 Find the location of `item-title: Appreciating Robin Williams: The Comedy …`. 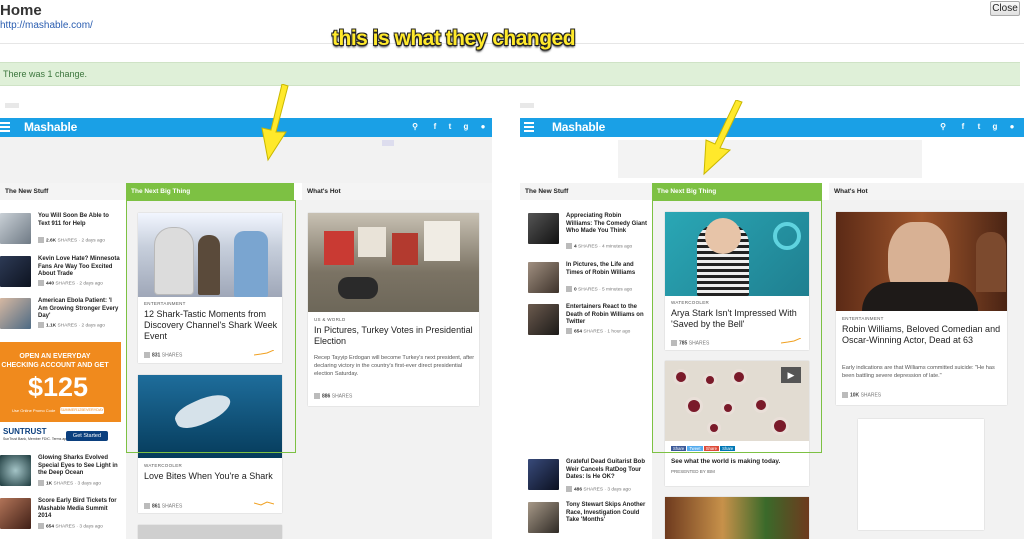

item-title: Appreciating Robin Williams: The Comedy … is located at coordinates (607, 224).